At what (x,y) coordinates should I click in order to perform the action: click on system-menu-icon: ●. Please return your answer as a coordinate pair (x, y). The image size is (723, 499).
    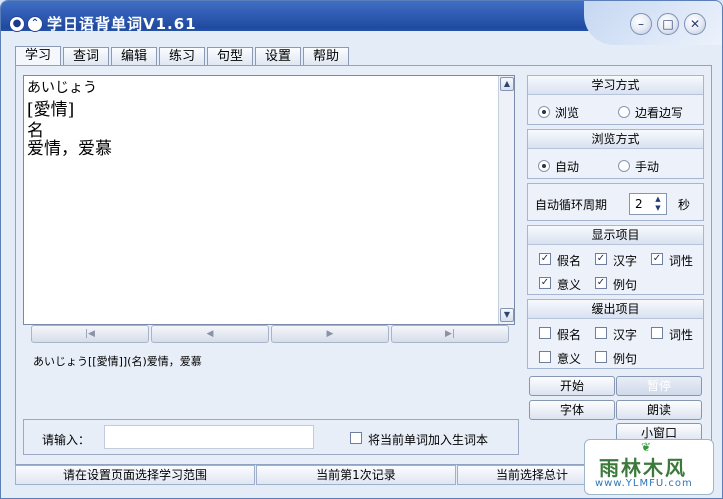
    Looking at the image, I should click on (17, 24).